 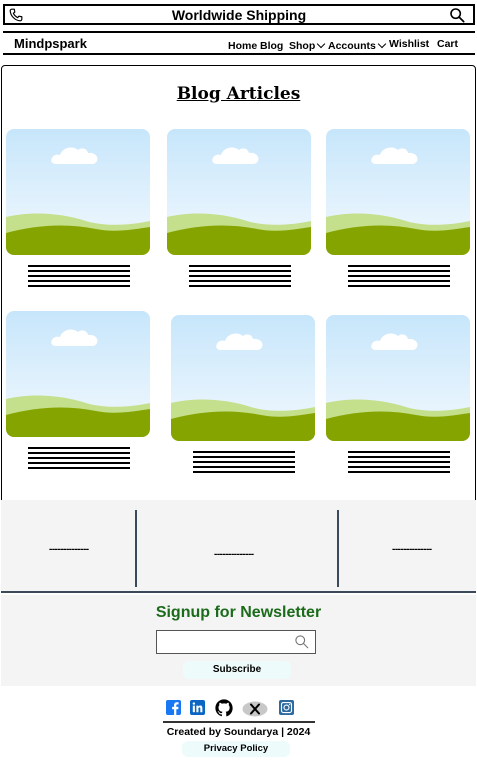 I want to click on newsletter-title: Signup for Newsletter, so click(x=238, y=612).